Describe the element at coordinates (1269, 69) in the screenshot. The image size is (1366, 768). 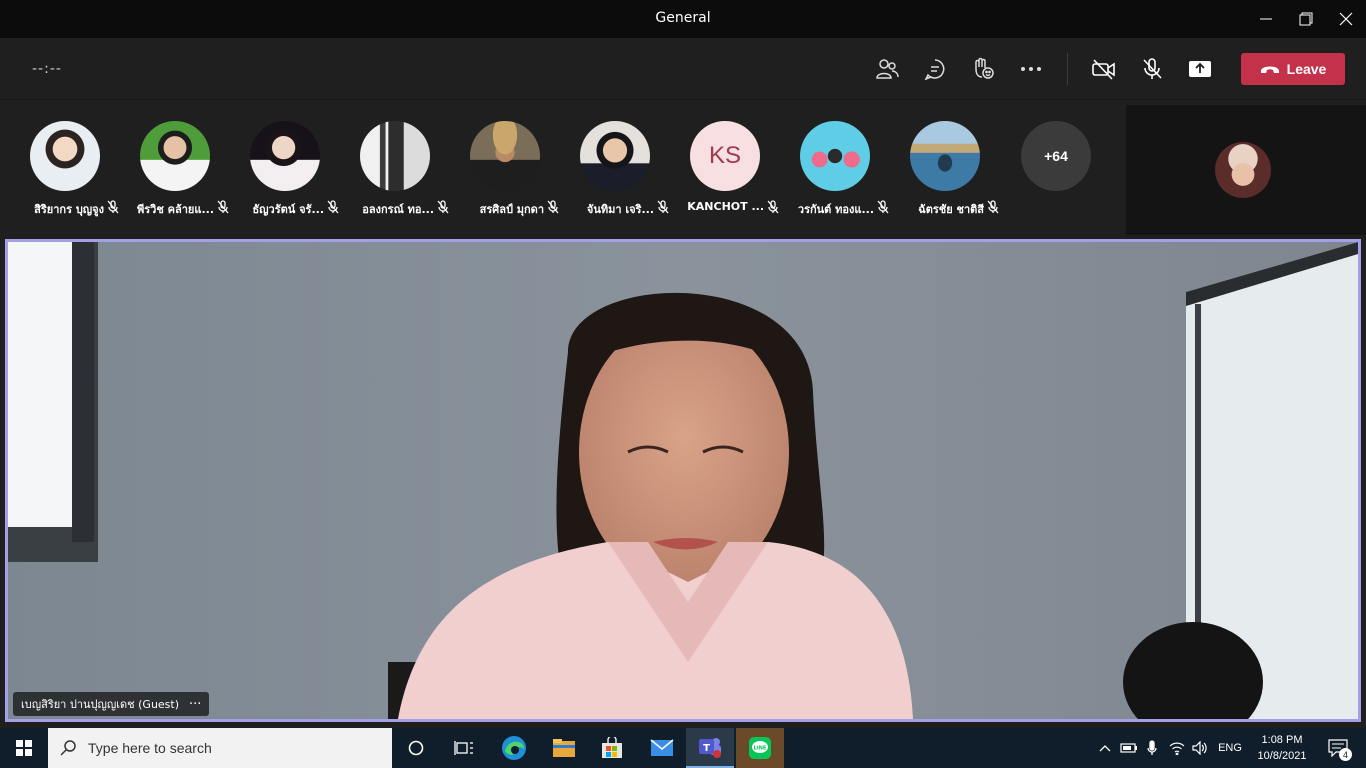
I see `hang-up-icon` at that location.